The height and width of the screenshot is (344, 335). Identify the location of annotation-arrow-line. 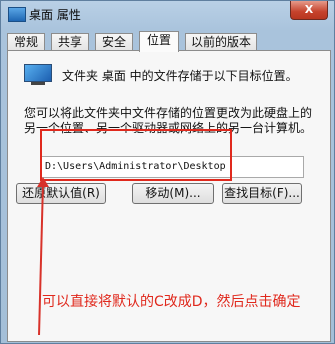
(41, 259).